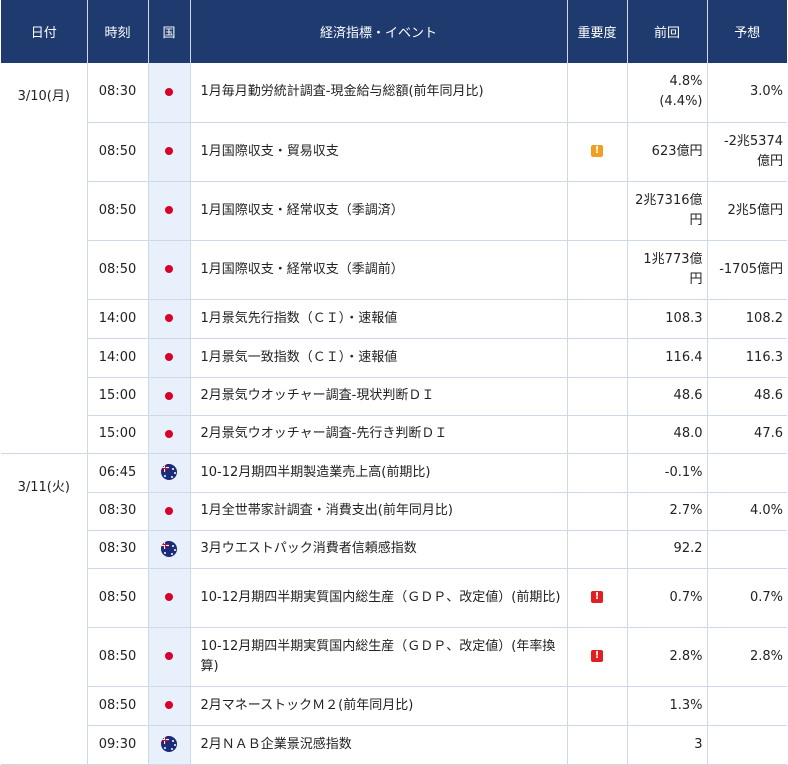  Describe the element at coordinates (379, 319) in the screenshot. I see `event-name: 1月景気先行指数（ＣＩ）・速報値` at that location.